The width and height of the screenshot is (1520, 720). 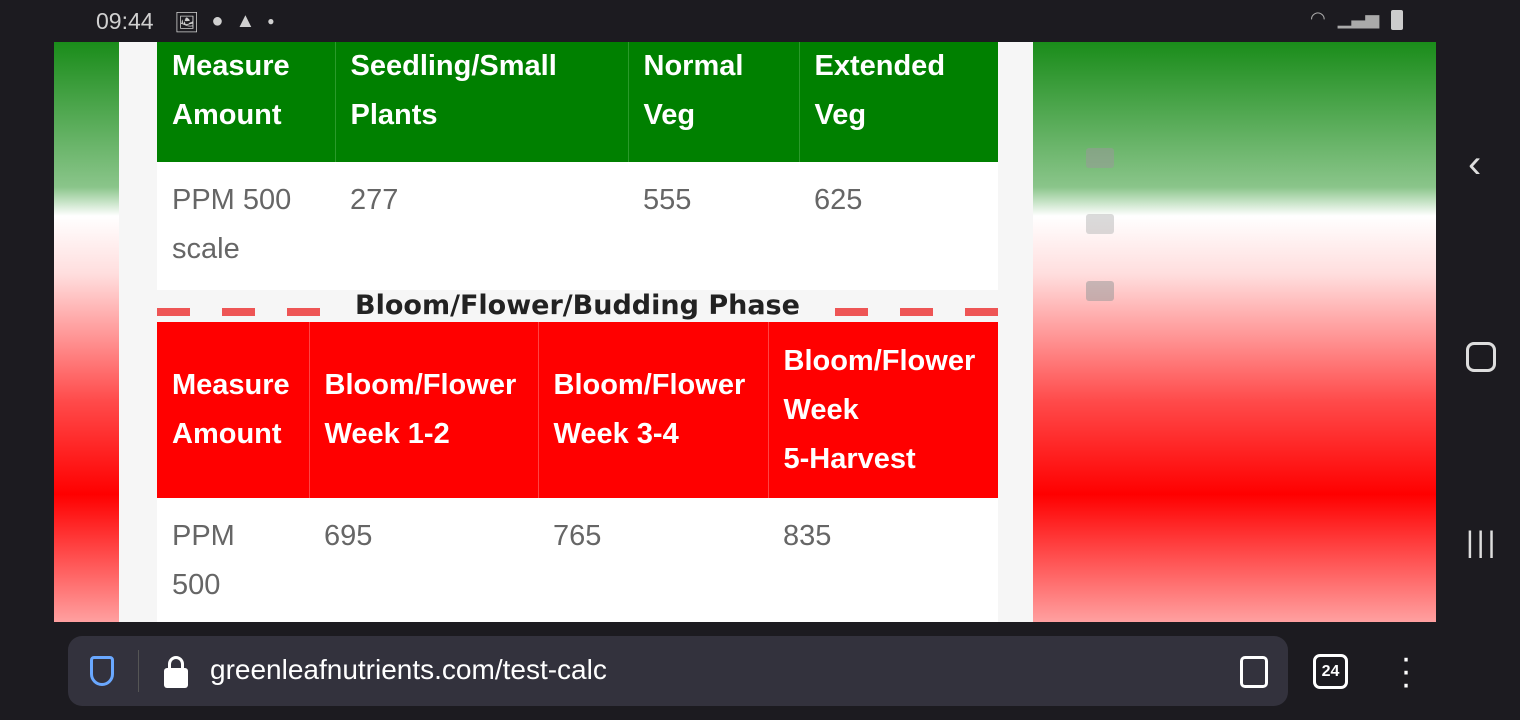 I want to click on warning-icon: ▲, so click(x=245, y=21).